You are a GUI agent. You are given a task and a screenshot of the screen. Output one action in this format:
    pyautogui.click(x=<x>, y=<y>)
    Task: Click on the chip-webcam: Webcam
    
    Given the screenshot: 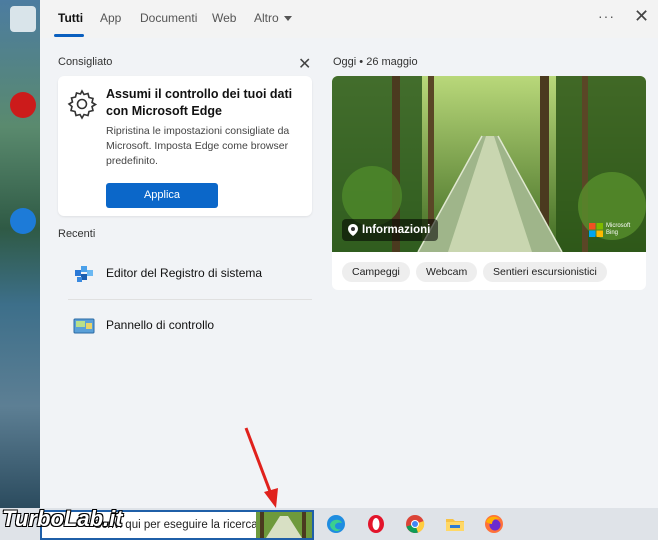 What is the action you would take?
    pyautogui.click(x=447, y=272)
    